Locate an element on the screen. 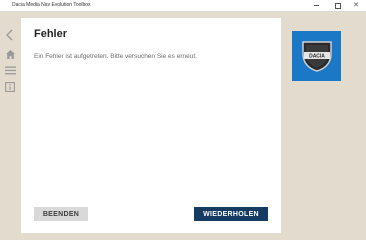 The image size is (366, 240). menu-icon is located at coordinates (10, 70).